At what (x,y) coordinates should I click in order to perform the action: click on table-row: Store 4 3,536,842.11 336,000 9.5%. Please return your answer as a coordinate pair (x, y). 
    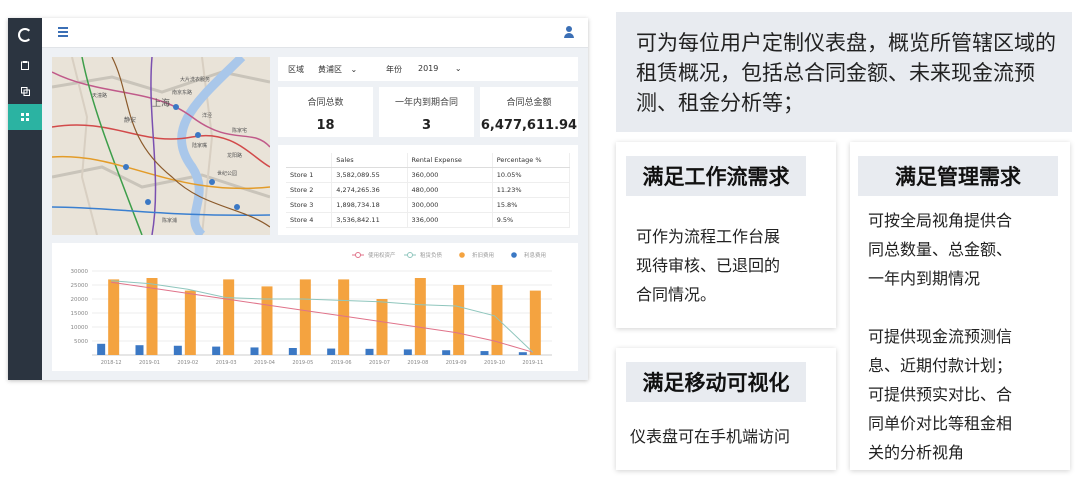
    Looking at the image, I should click on (428, 220).